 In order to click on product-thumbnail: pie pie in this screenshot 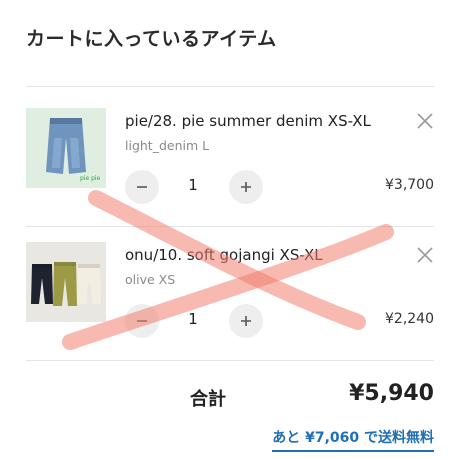, I will do `click(66, 148)`.